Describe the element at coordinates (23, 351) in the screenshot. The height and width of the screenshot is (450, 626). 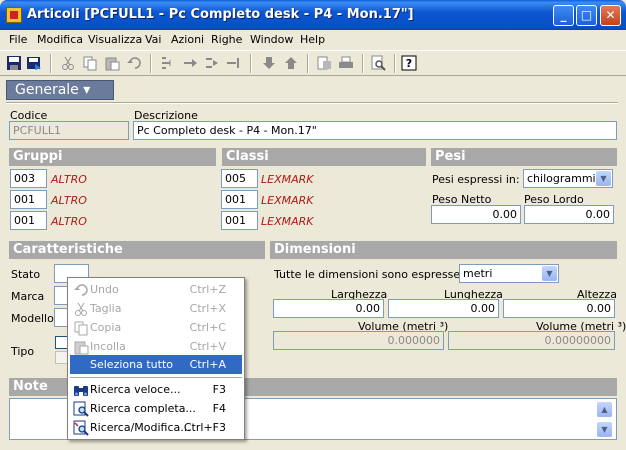
I see `tipo-label: Tipo` at that location.